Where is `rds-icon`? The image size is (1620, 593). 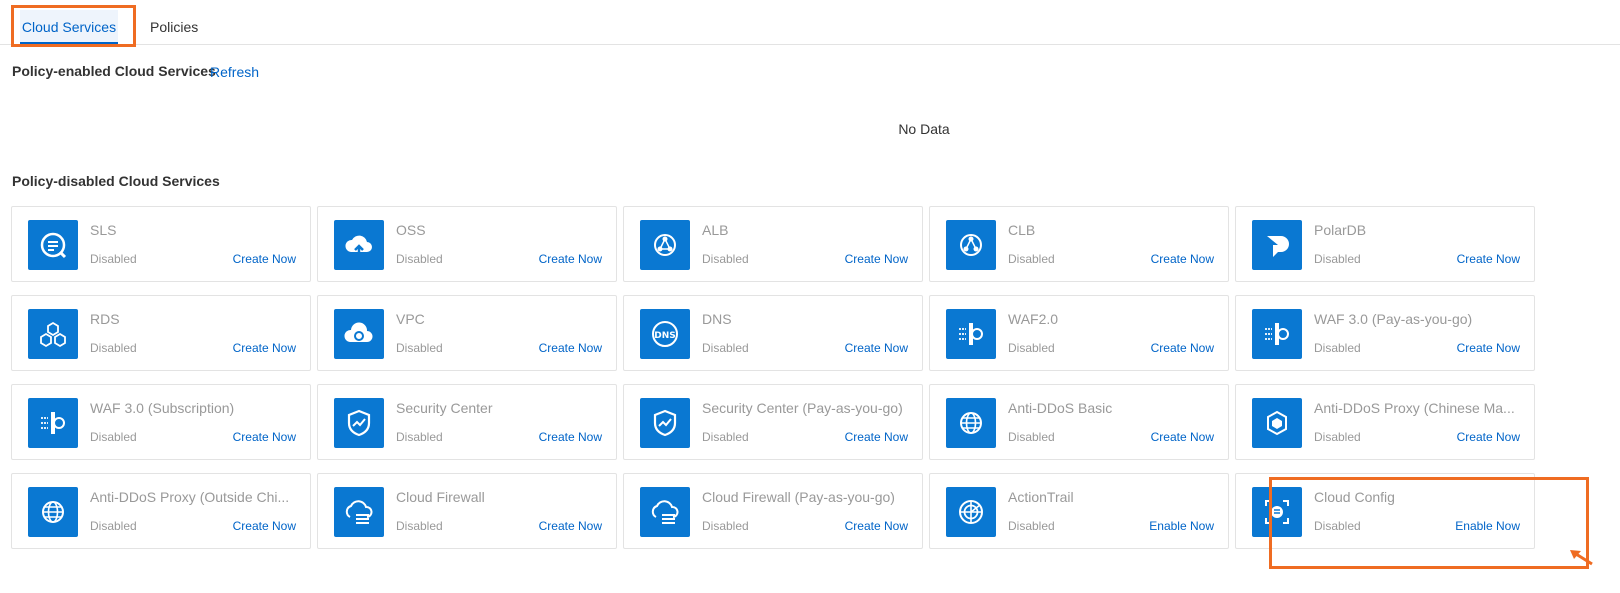 rds-icon is located at coordinates (53, 334).